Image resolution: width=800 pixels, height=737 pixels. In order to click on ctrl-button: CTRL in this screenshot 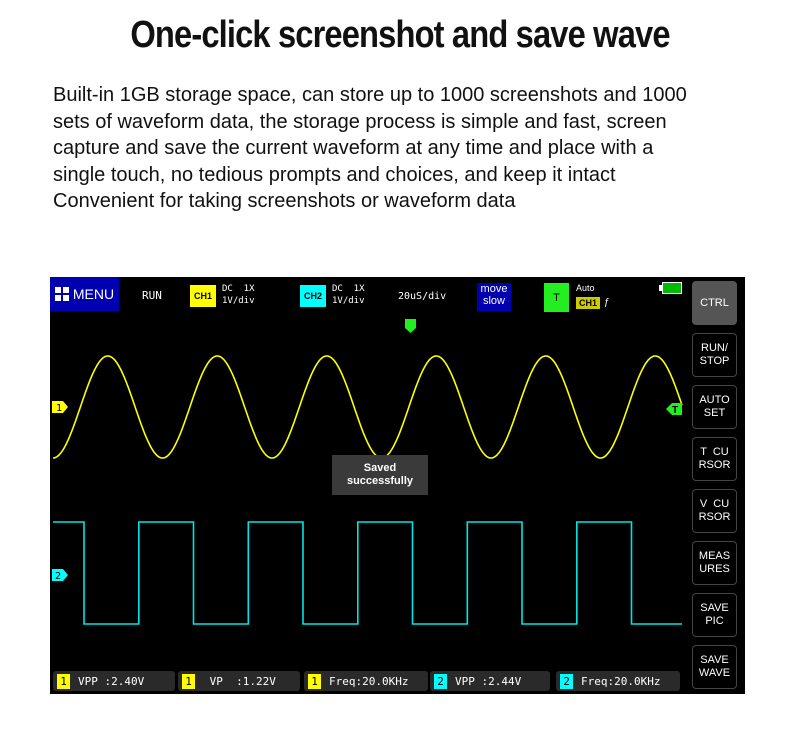, I will do `click(714, 303)`.